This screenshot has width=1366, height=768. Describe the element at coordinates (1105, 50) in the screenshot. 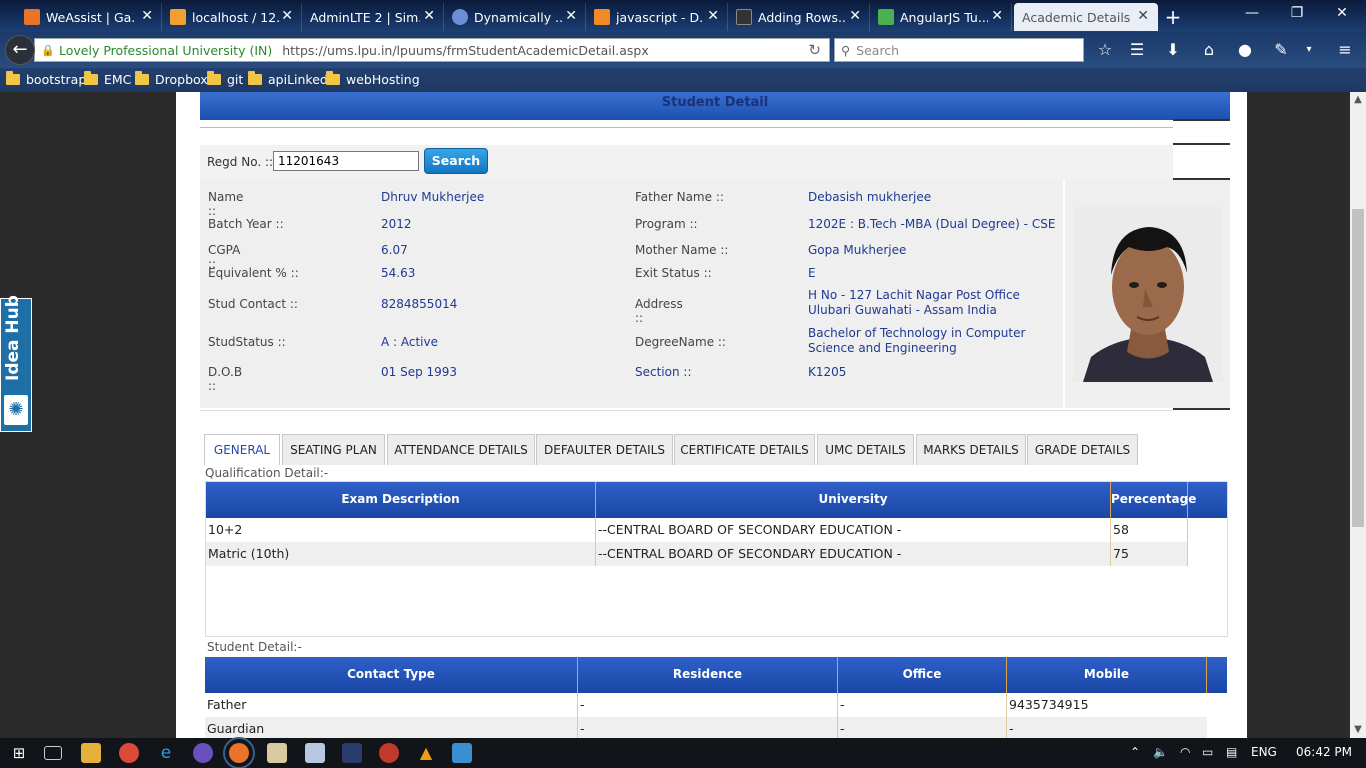

I see `bookmark-star-icon: ☆` at that location.